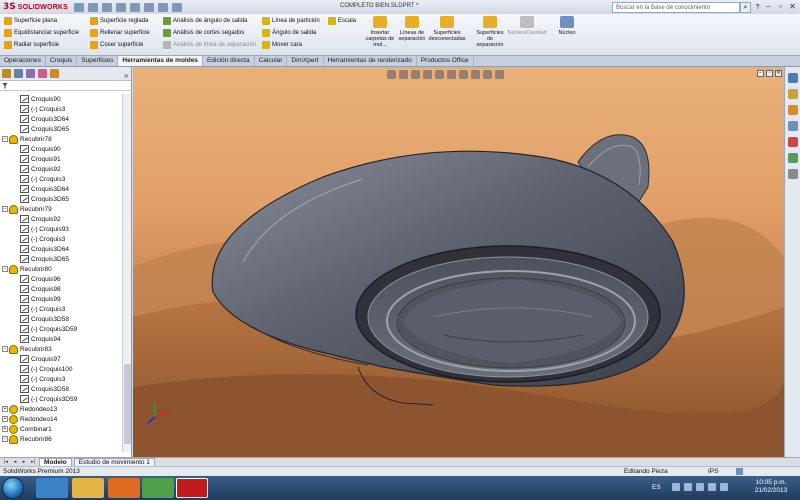  I want to click on scale-button: Escala, so click(342, 21).